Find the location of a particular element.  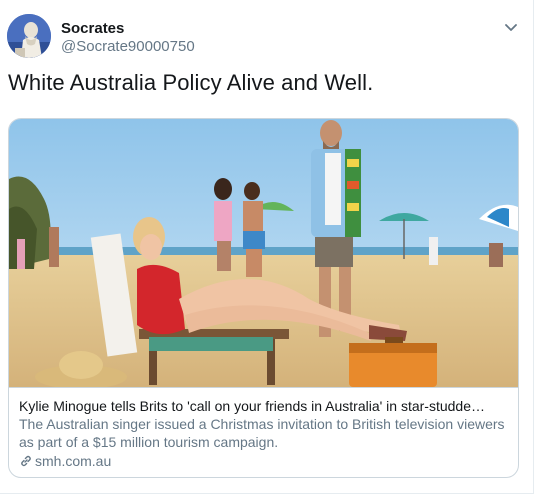

card-domain-row: smh.com.au is located at coordinates (65, 461).